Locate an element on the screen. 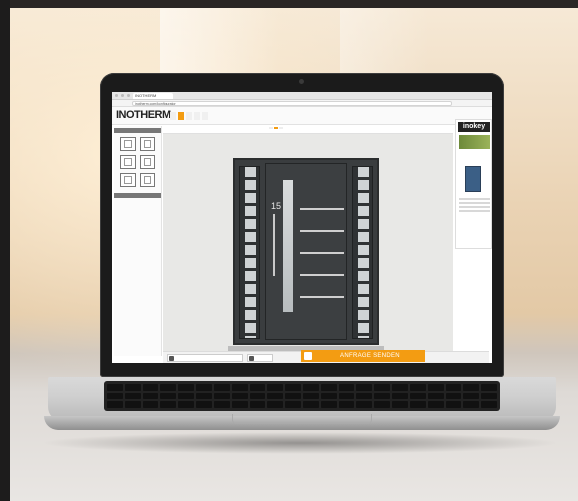 This screenshot has width=578, height=501. preview-toolbar is located at coordinates (308, 130).